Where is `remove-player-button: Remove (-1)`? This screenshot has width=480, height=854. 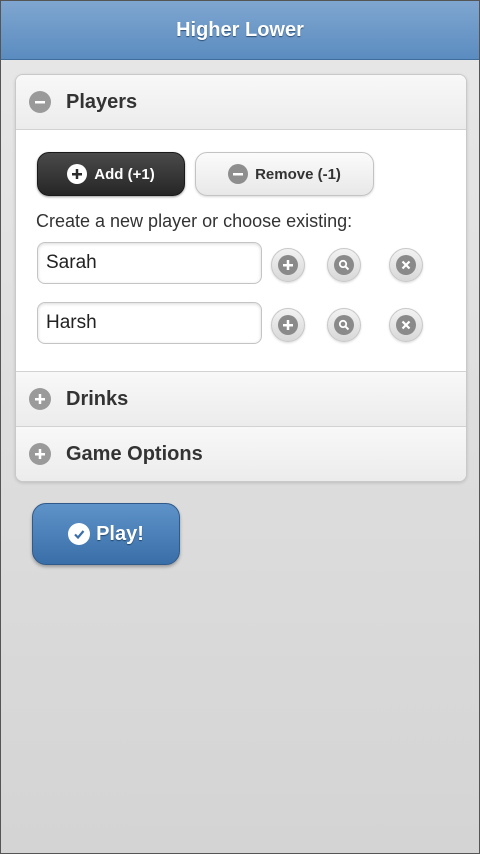
remove-player-button: Remove (-1) is located at coordinates (284, 174).